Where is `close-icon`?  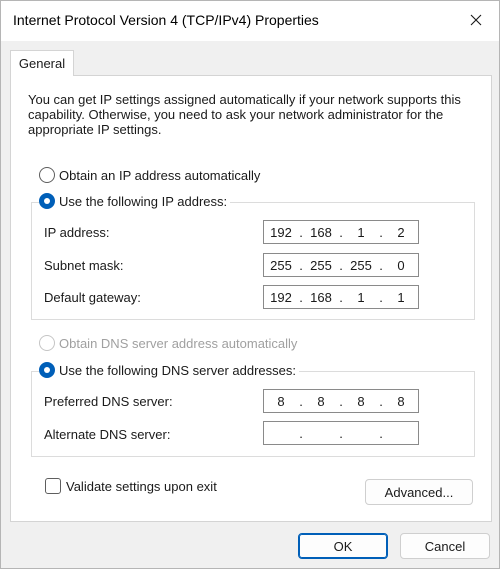
close-icon is located at coordinates (476, 20).